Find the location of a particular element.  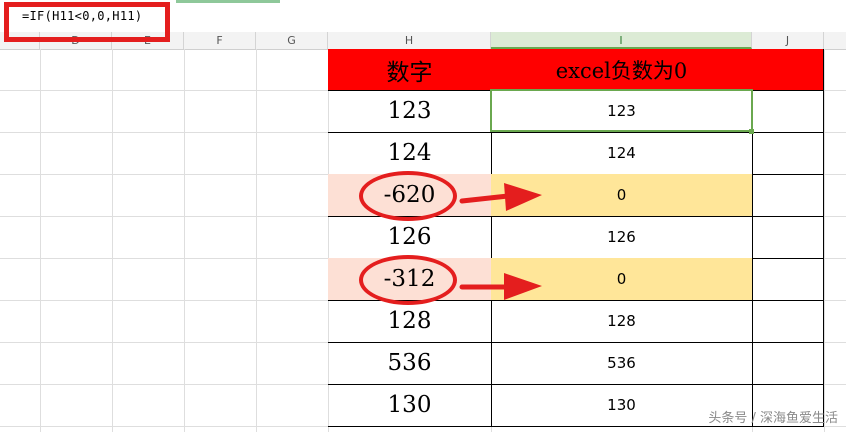

column-header-e: E is located at coordinates (148, 40).